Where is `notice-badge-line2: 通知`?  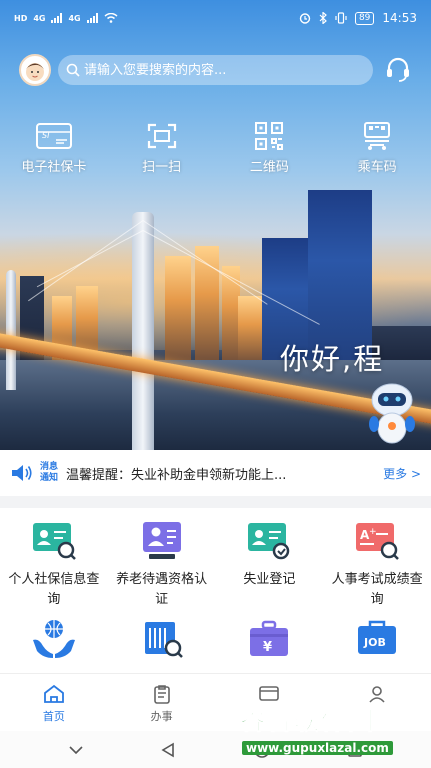 notice-badge-line2: 通知 is located at coordinates (49, 478).